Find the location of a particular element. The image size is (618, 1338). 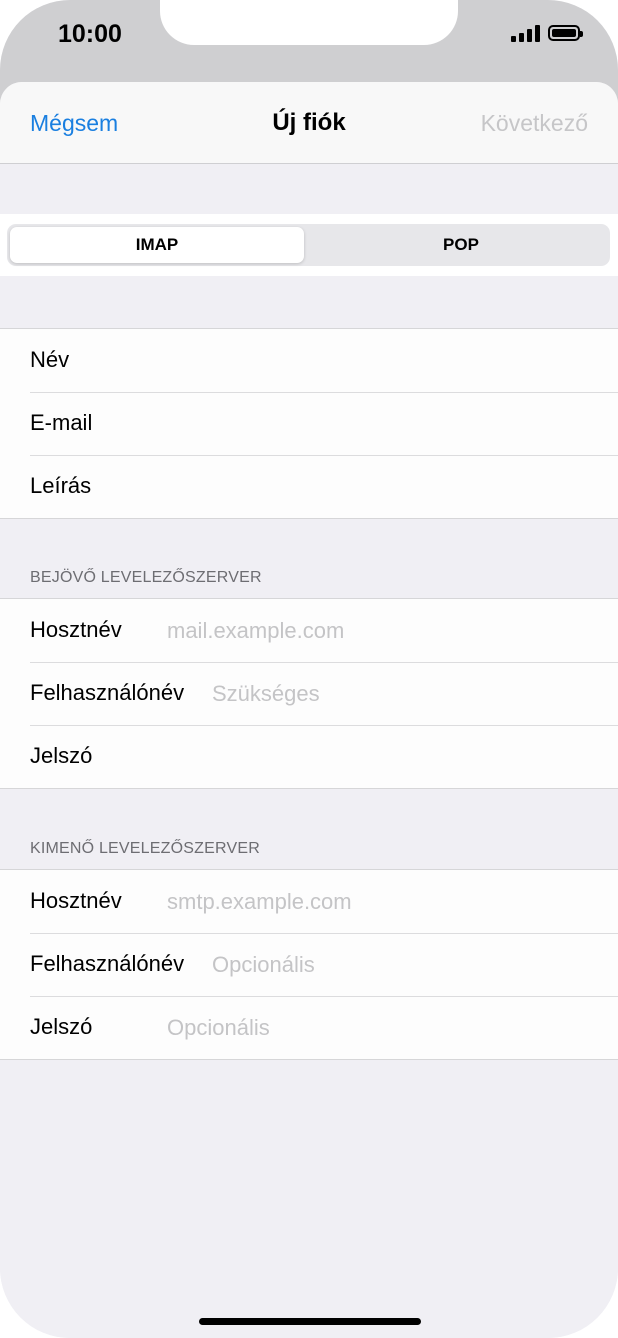

account-info-group: Név E-mail Leírás is located at coordinates (309, 423).